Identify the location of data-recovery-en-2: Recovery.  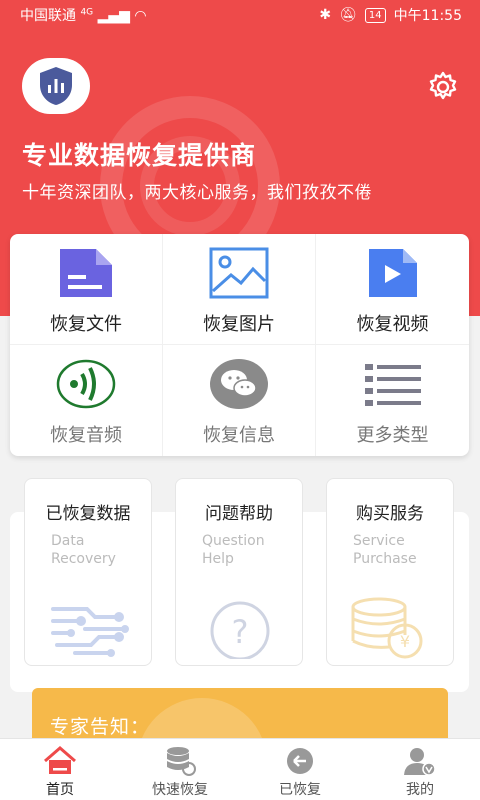
(83, 559).